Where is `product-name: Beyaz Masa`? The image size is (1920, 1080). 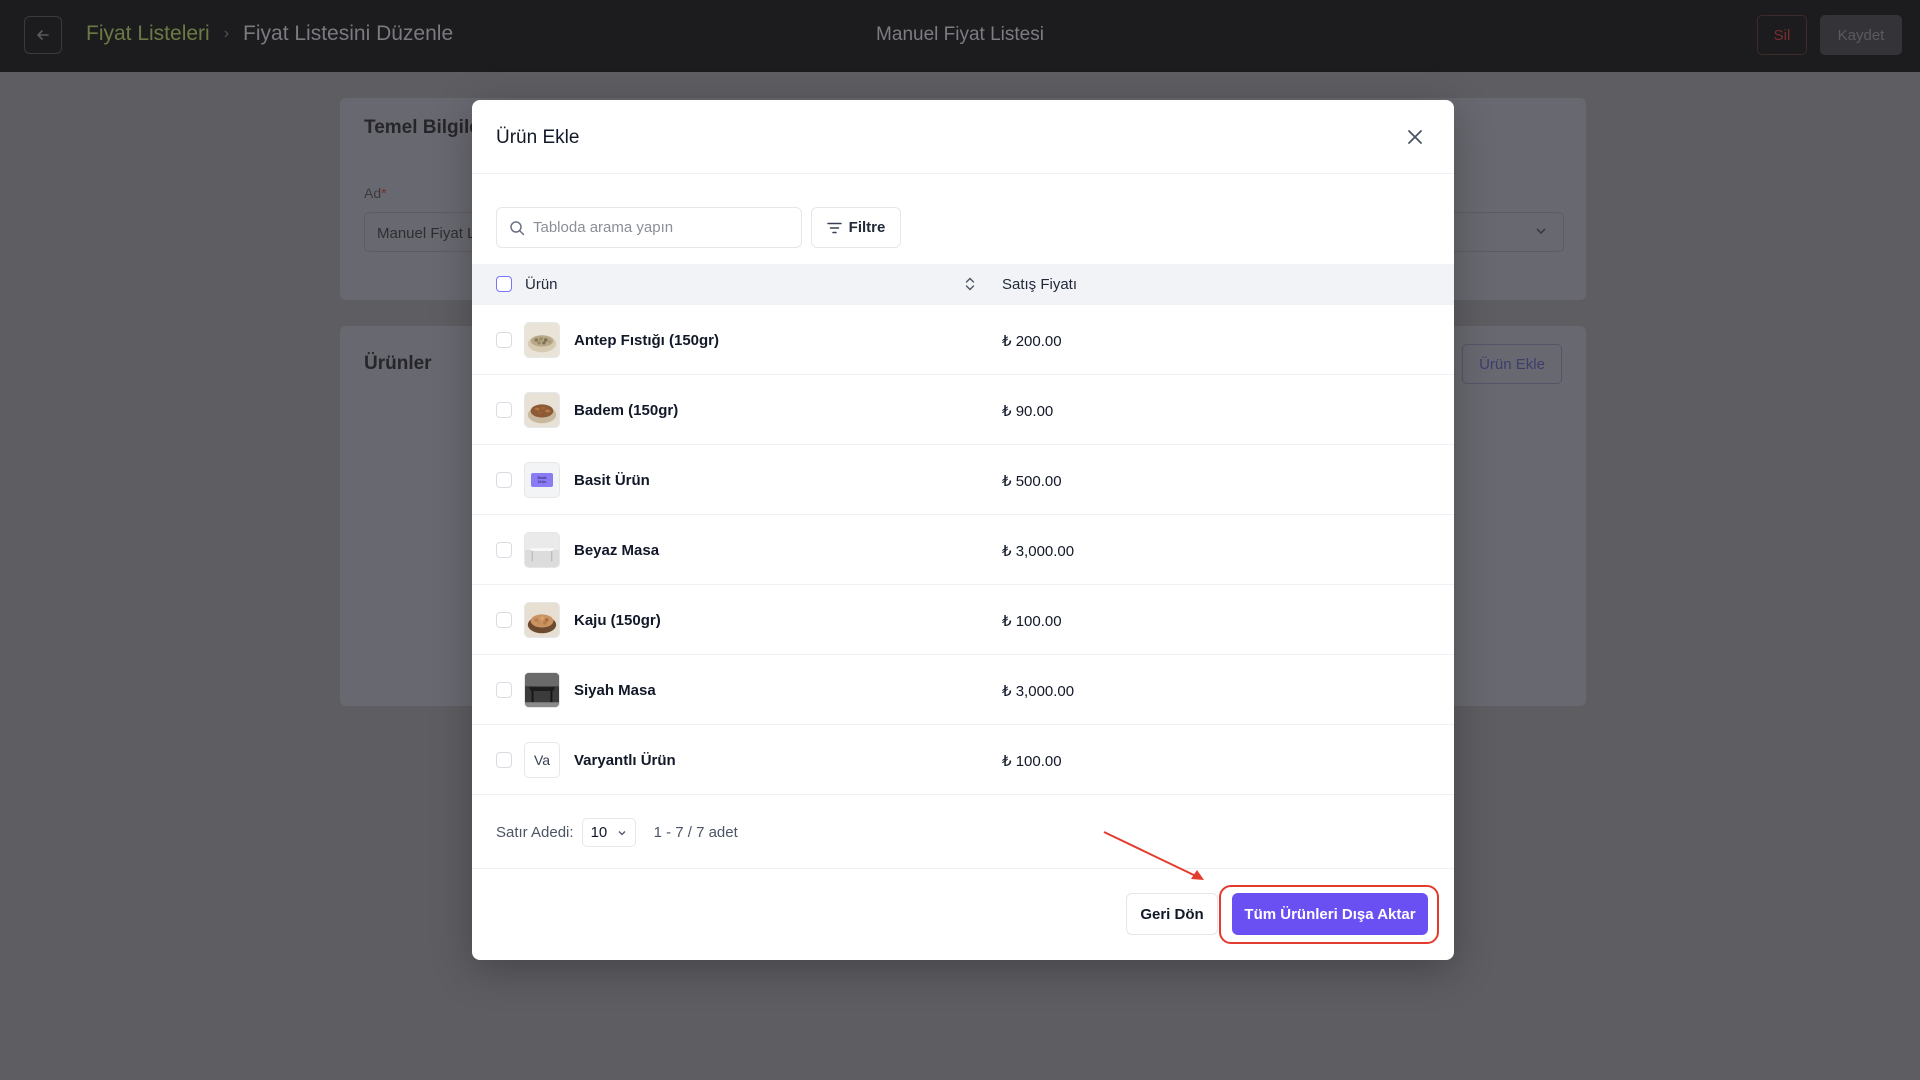
product-name: Beyaz Masa is located at coordinates (617, 550).